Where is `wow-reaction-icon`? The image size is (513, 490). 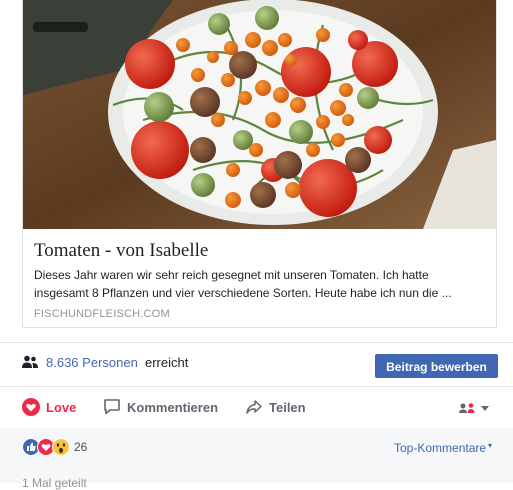 wow-reaction-icon is located at coordinates (61, 447).